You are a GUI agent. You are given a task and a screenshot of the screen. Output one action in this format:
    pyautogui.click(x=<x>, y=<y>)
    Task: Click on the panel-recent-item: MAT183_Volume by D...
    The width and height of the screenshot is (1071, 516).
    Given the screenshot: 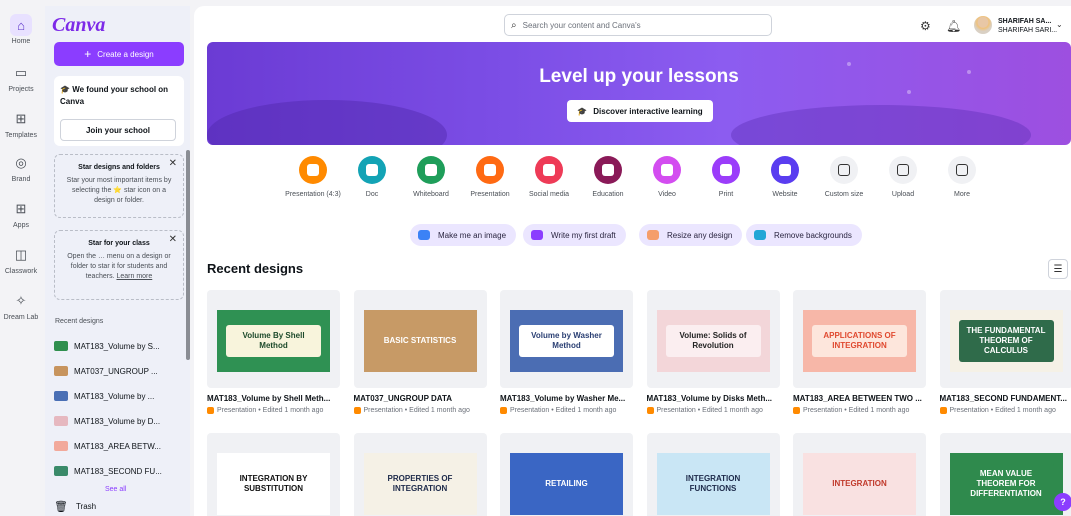 What is the action you would take?
    pyautogui.click(x=119, y=421)
    